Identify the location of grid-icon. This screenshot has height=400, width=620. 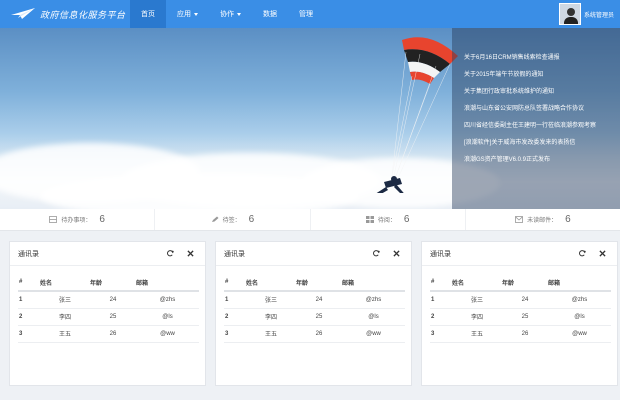
(369, 219).